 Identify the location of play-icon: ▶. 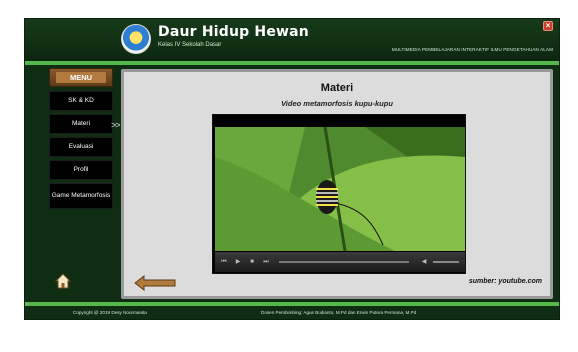
(238, 262).